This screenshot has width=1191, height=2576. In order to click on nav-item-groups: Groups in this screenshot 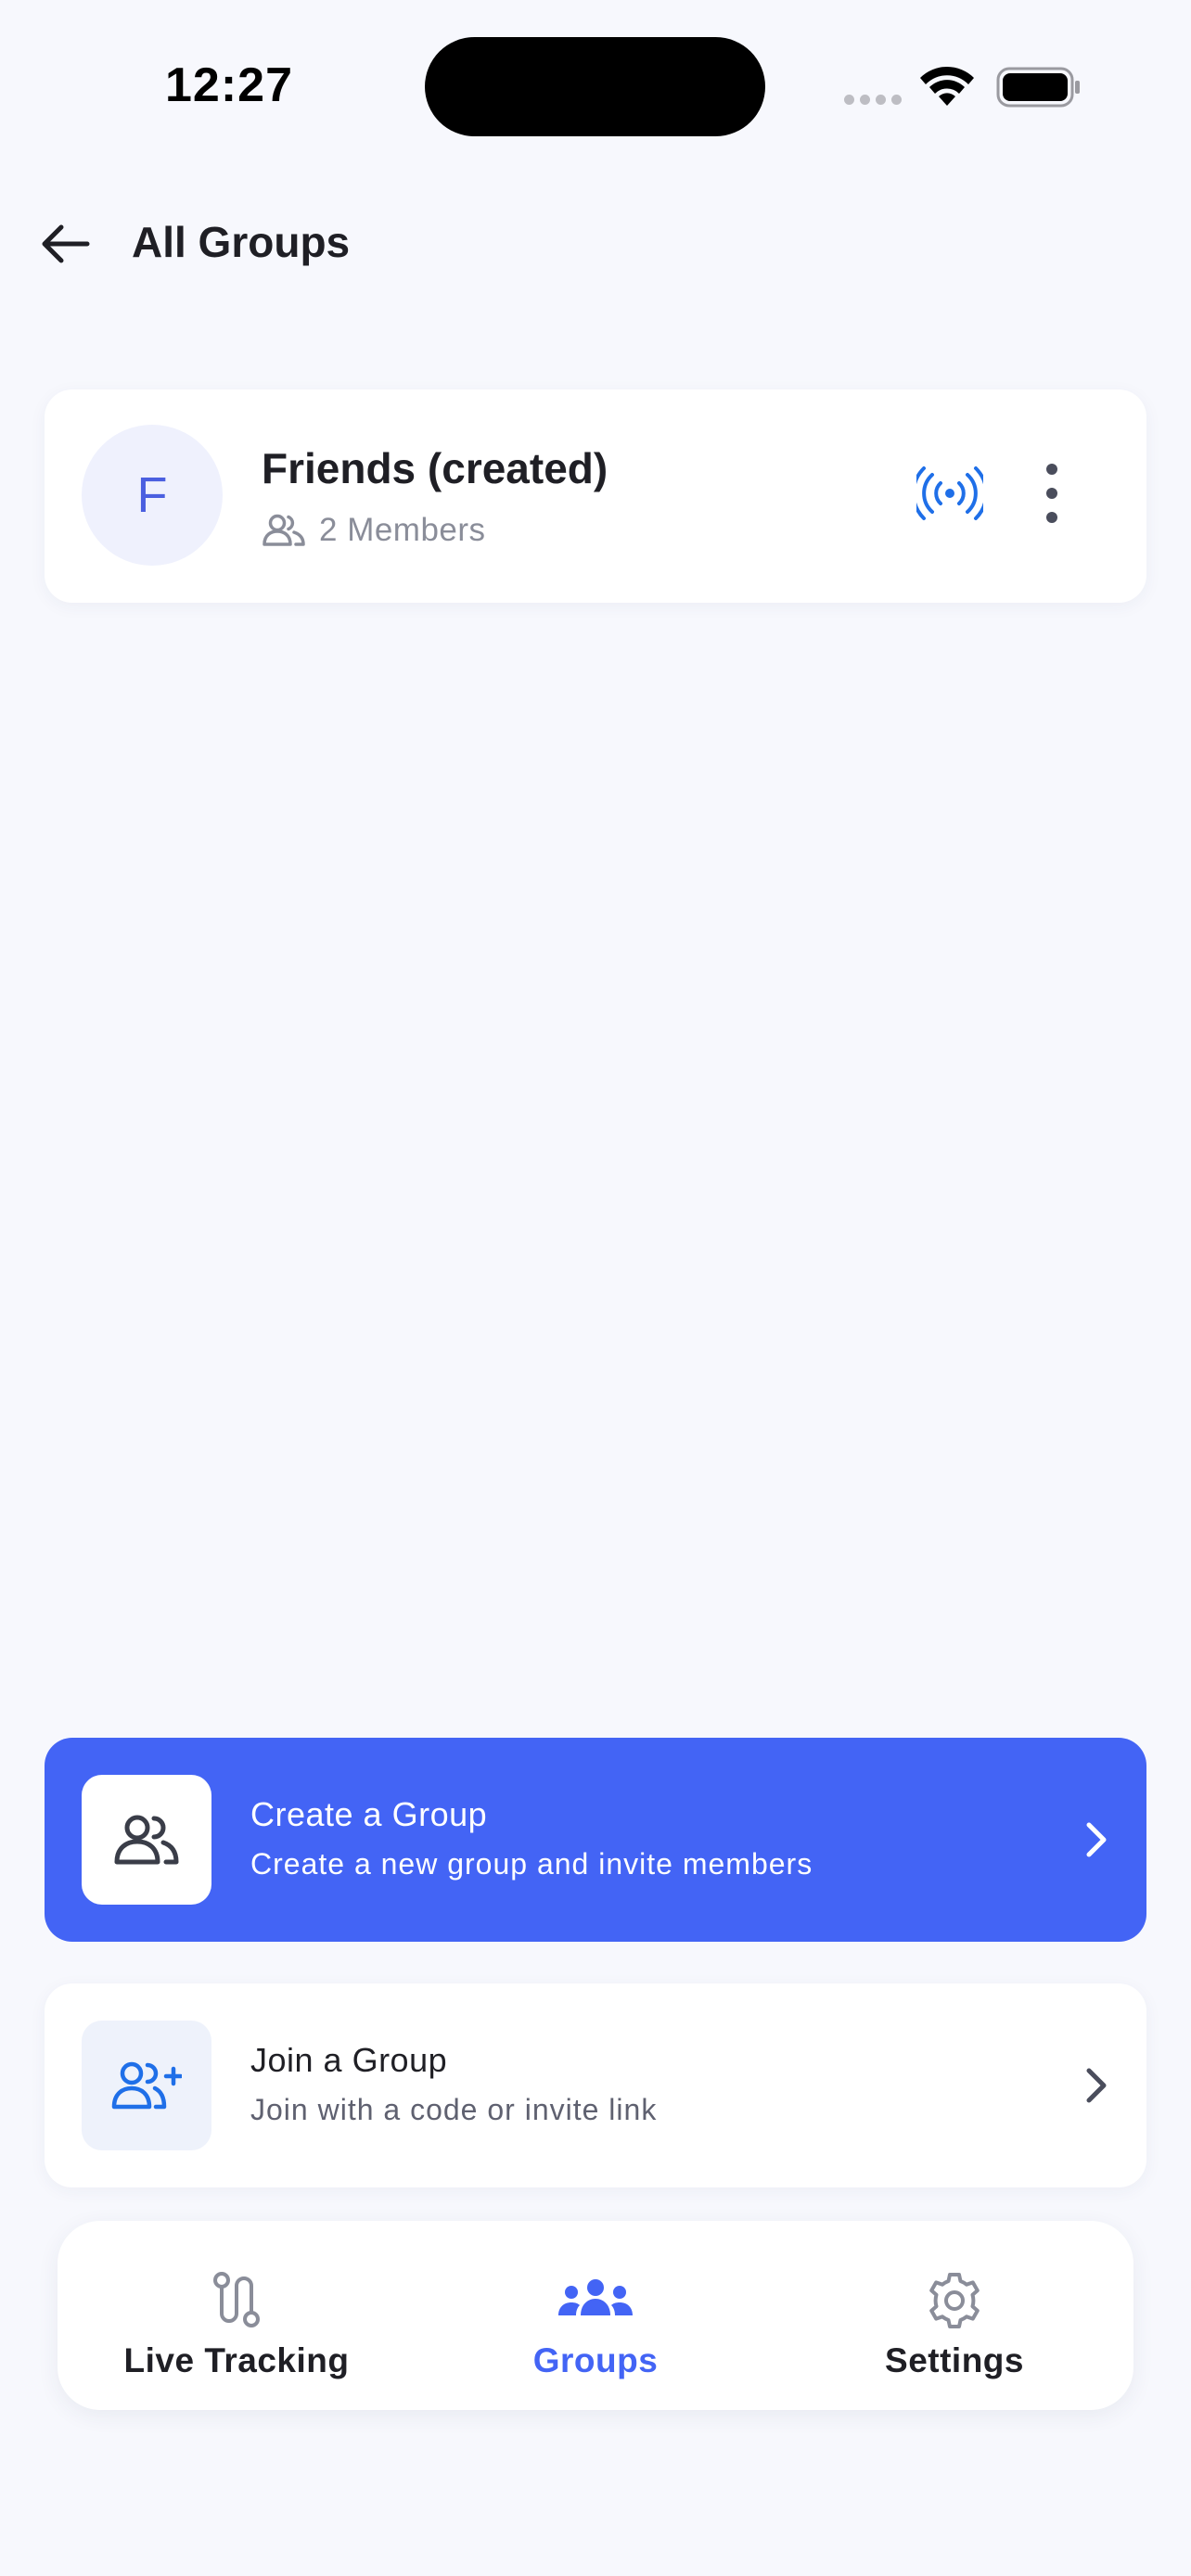, I will do `click(595, 2315)`.